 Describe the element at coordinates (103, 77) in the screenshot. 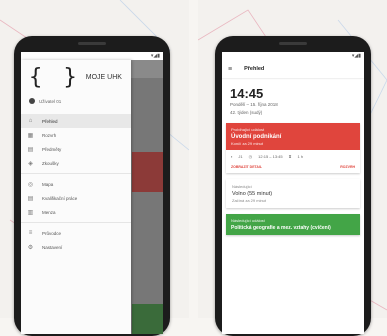

I see `app-name: MOJE UHK` at that location.